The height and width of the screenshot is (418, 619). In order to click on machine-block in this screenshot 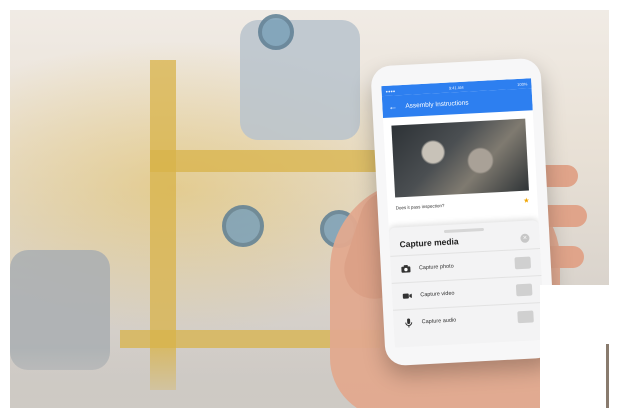, I will do `click(300, 80)`.